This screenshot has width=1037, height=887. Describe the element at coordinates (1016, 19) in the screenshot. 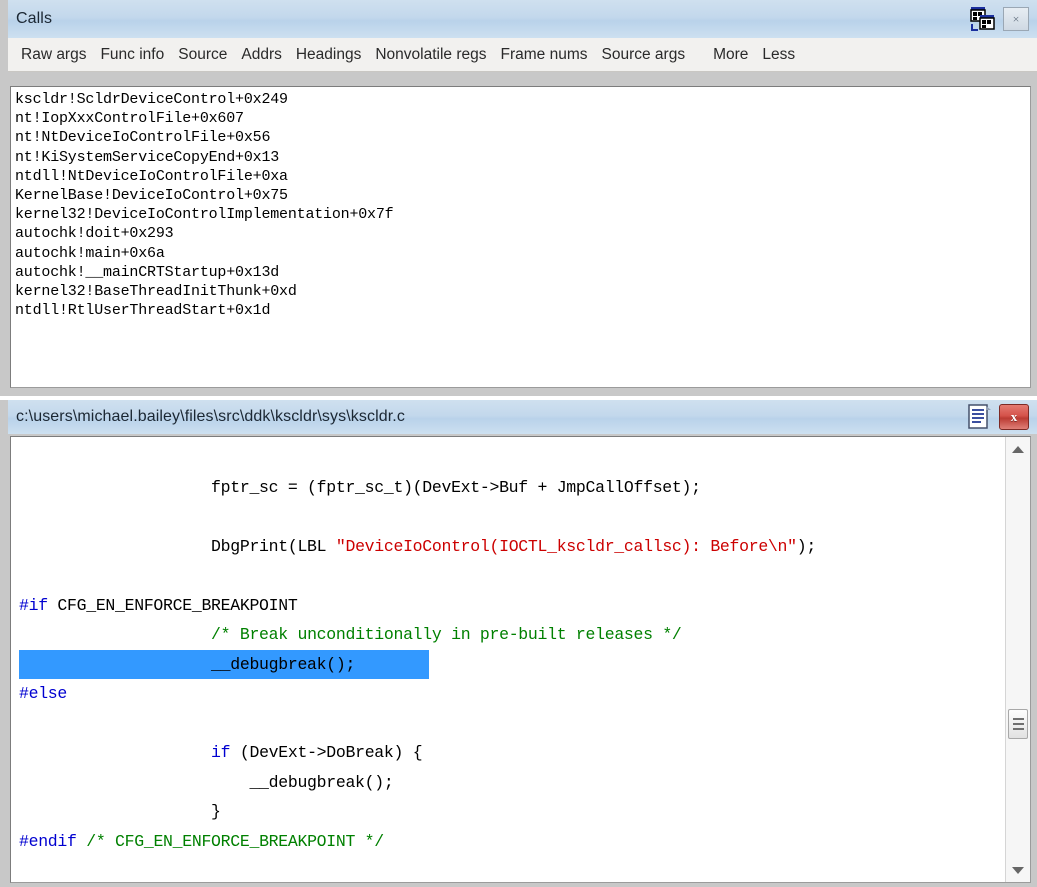

I see `close-icon: ×` at that location.